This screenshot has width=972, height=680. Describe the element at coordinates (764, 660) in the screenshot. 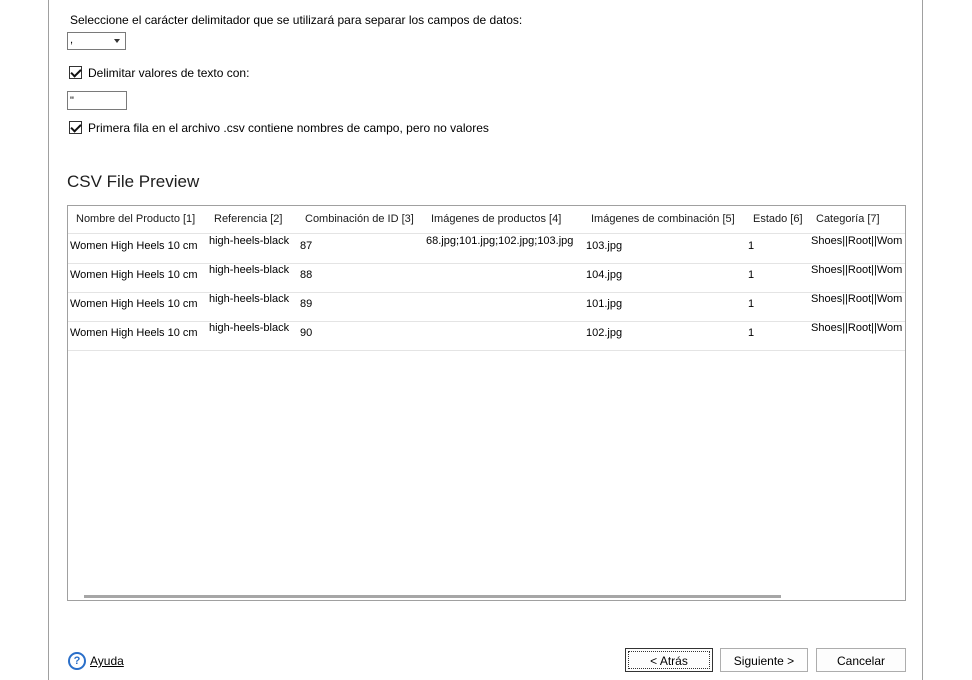

I see `next-button: Siguiente >` at that location.